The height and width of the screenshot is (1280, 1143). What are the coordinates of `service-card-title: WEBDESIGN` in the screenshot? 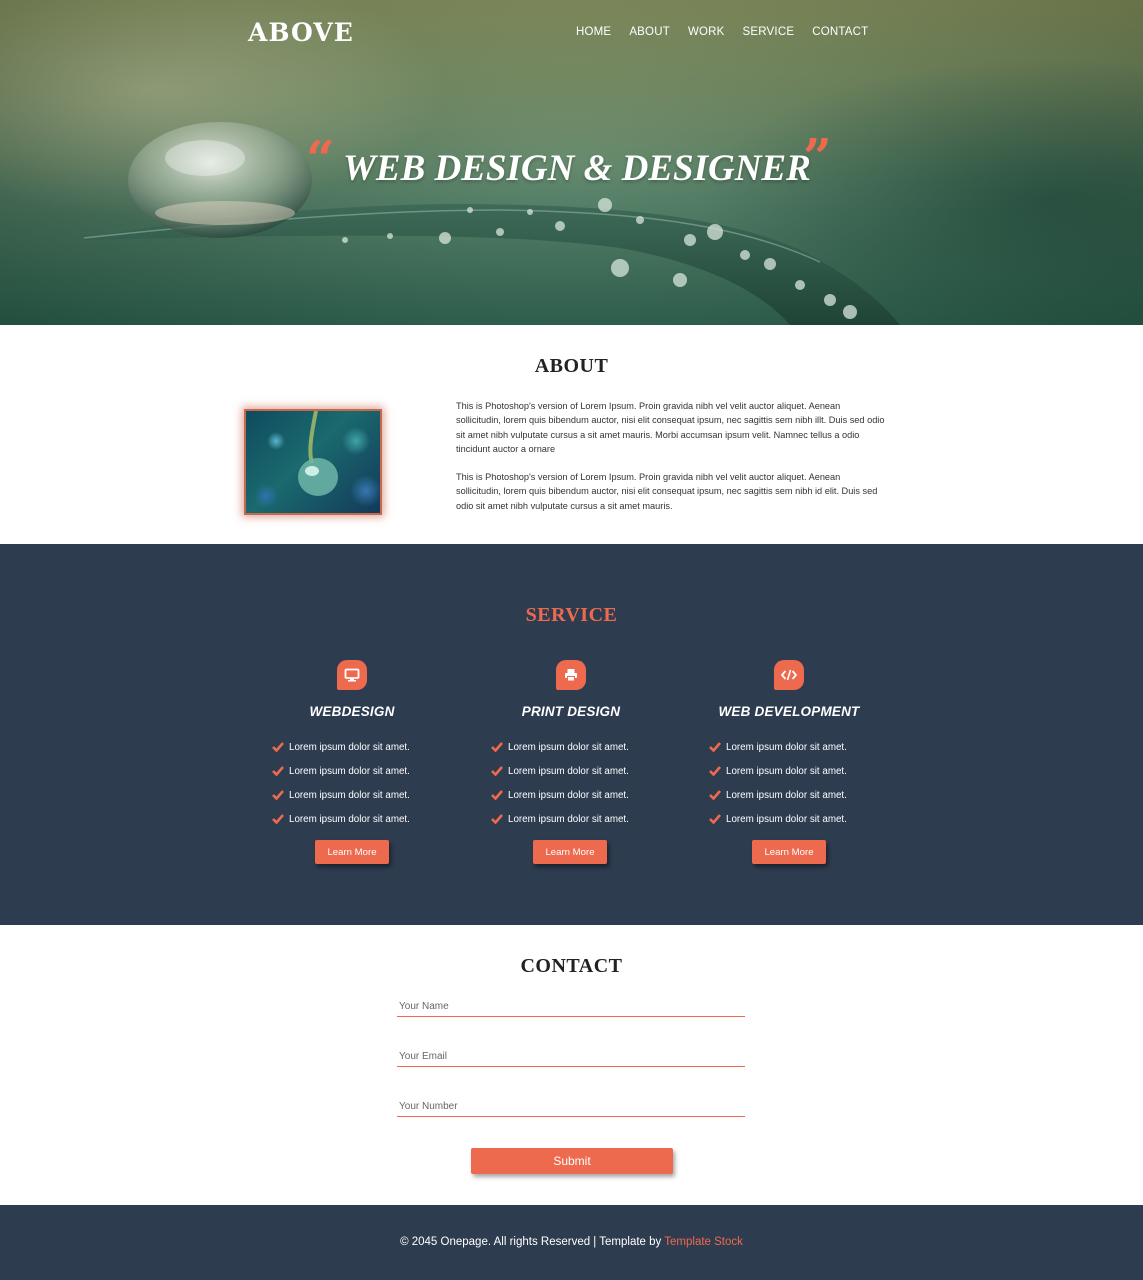 It's located at (352, 711).